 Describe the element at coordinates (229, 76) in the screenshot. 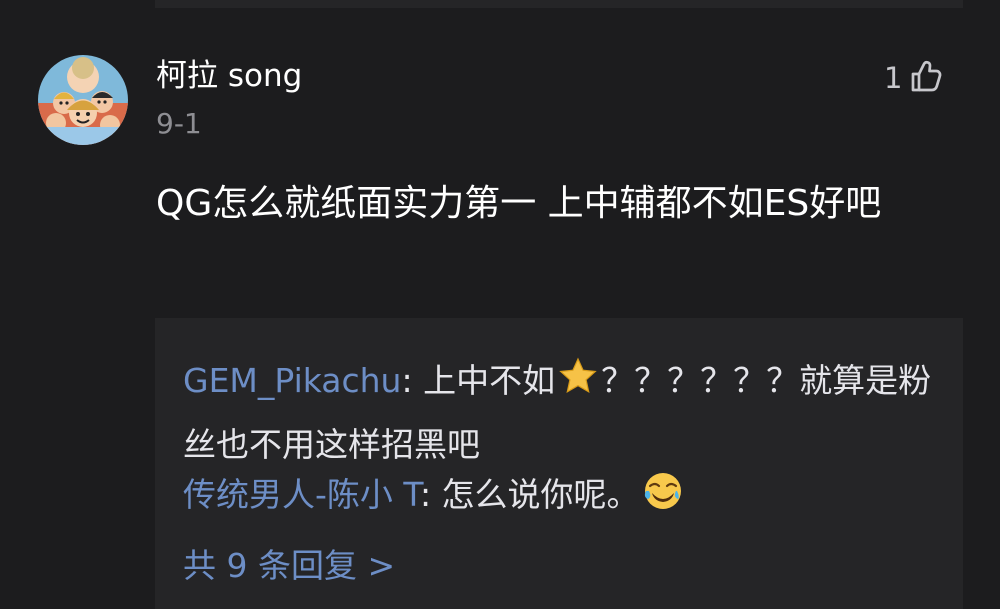

I see `comment-username: 柯拉 song` at that location.